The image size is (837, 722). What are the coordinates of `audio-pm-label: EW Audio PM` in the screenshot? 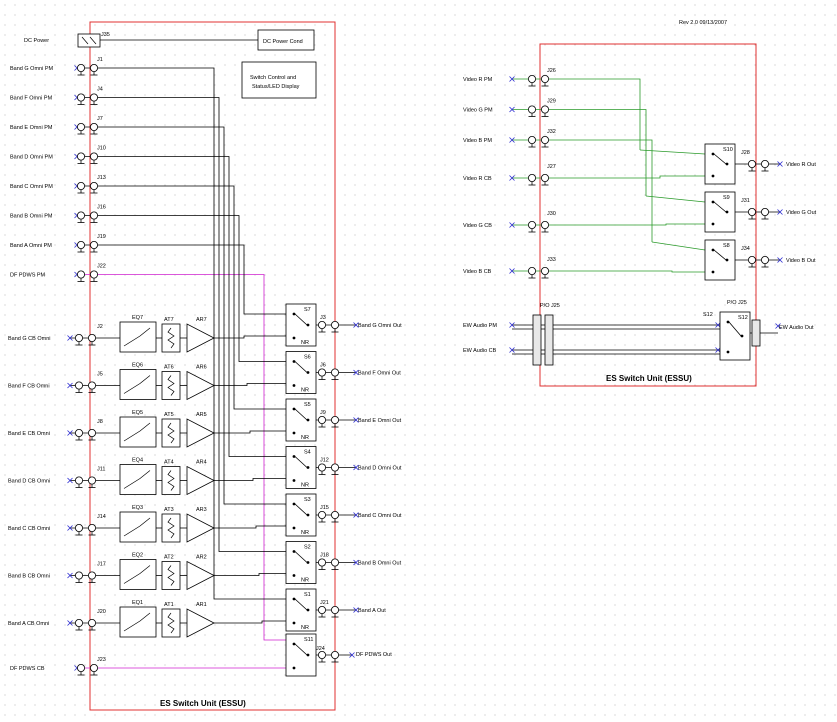 It's located at (480, 326).